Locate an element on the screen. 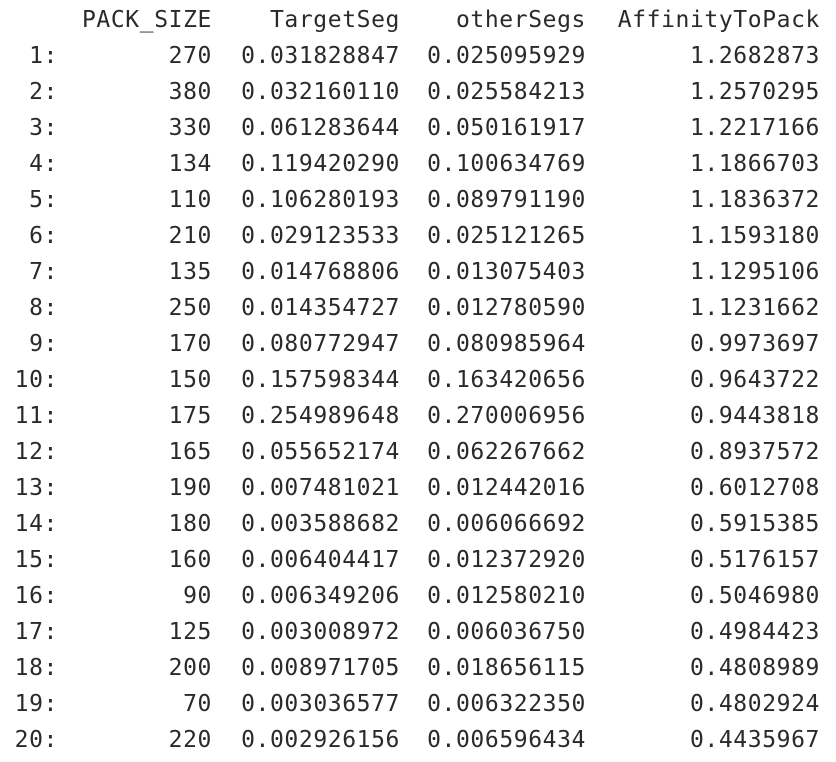 This screenshot has height=762, width=836. table-row: 11: 175 0.254989648 0.270006956 0.9443818 is located at coordinates (418, 416).